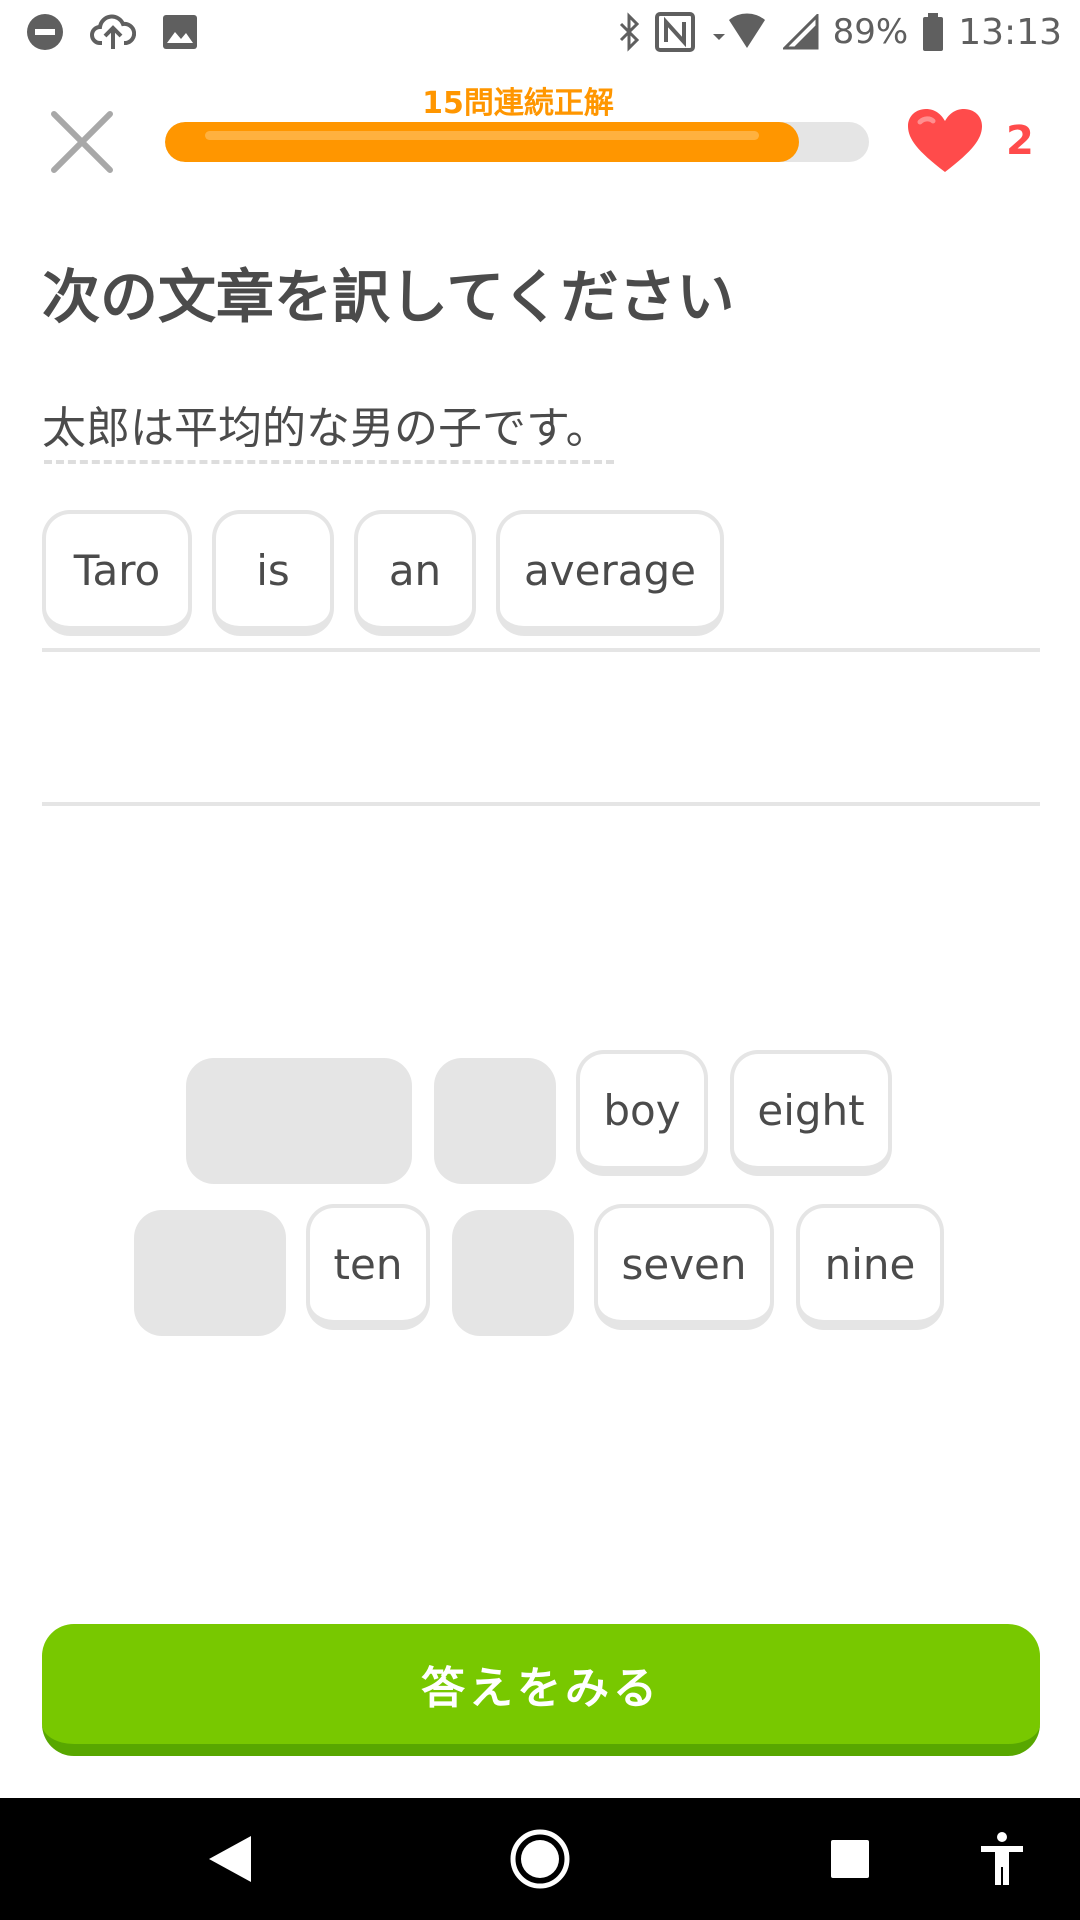 This screenshot has height=1920, width=1080. I want to click on word-bank-chip: ten, so click(368, 1267).